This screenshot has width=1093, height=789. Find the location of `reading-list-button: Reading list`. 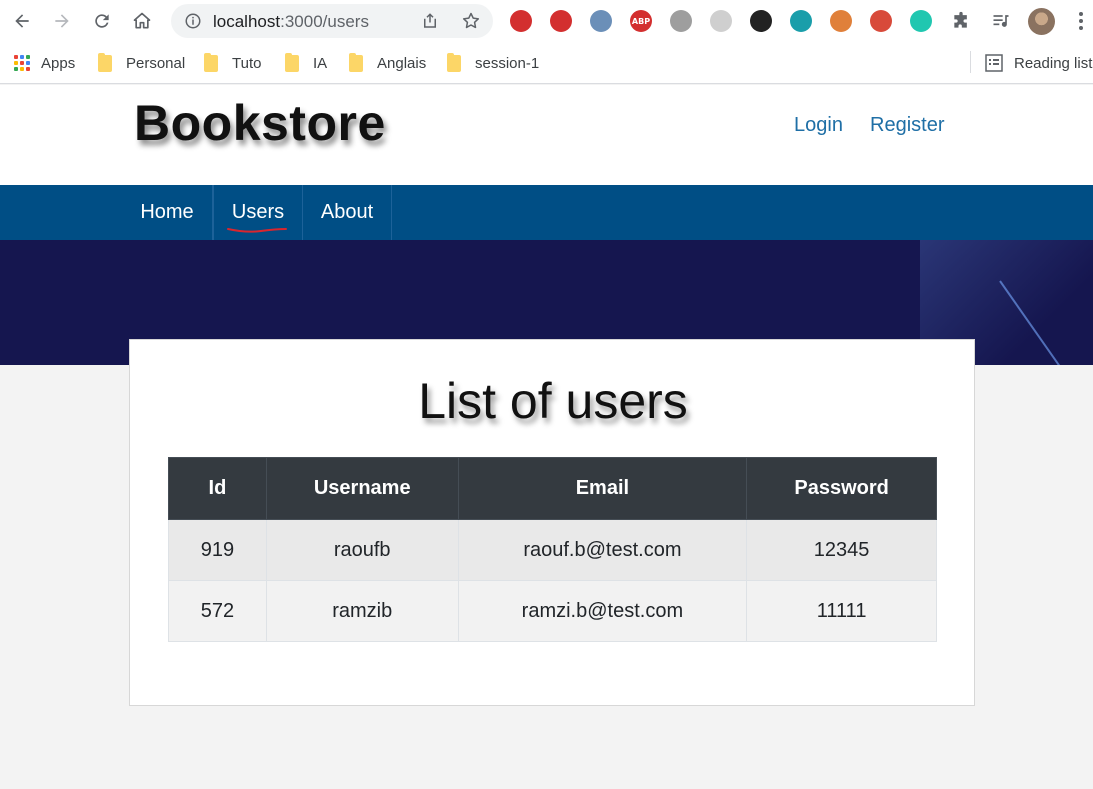

reading-list-button: Reading list is located at coordinates (1038, 63).